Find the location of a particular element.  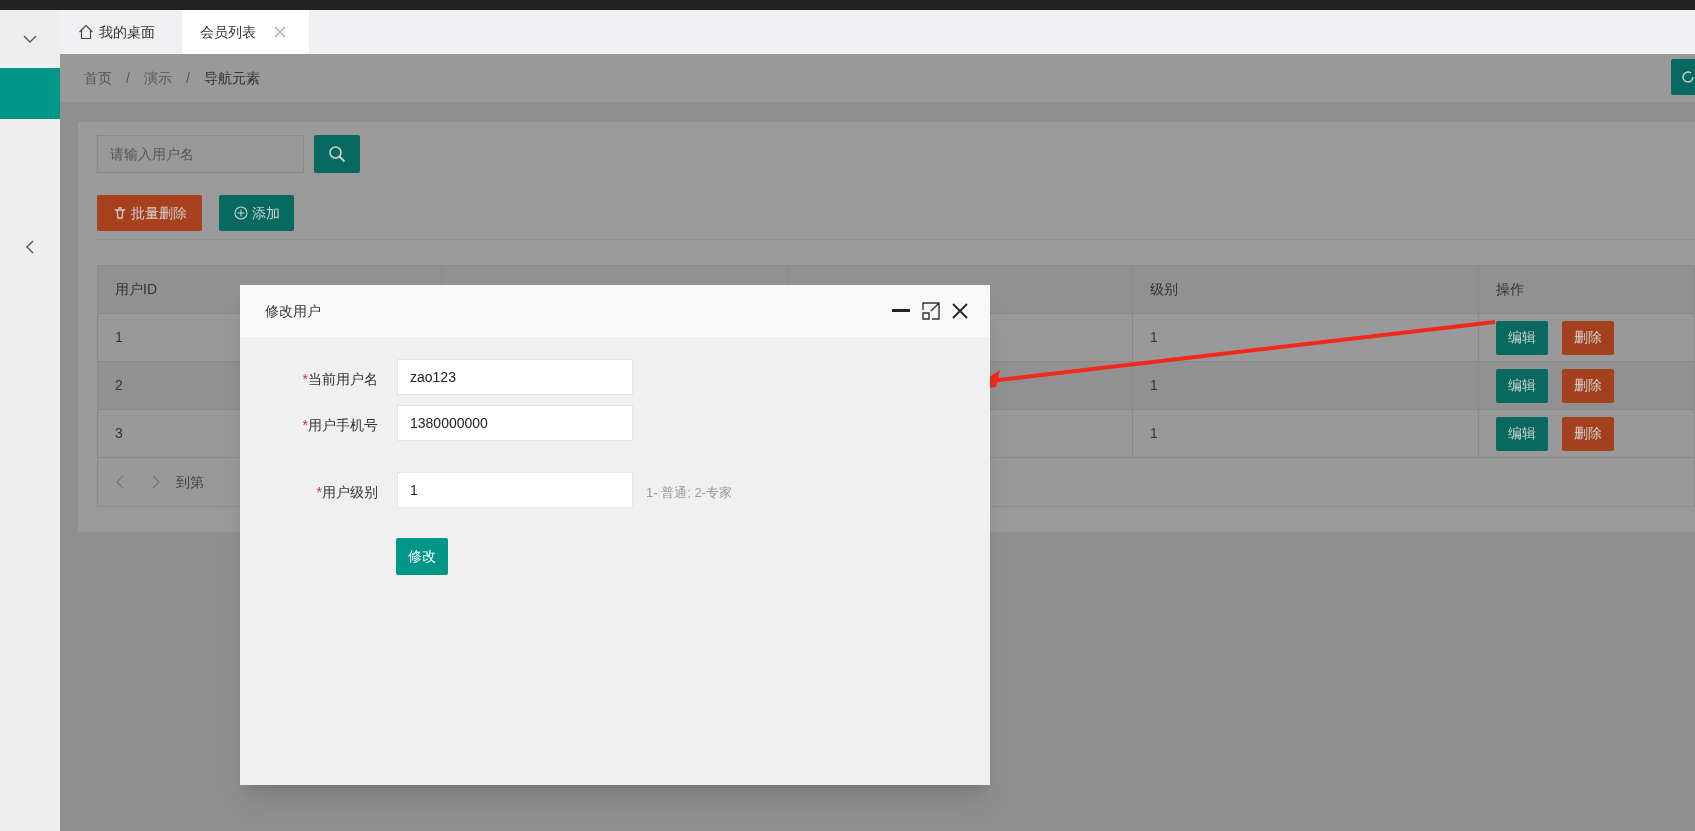

input-field: 1380000000 is located at coordinates (515, 423).